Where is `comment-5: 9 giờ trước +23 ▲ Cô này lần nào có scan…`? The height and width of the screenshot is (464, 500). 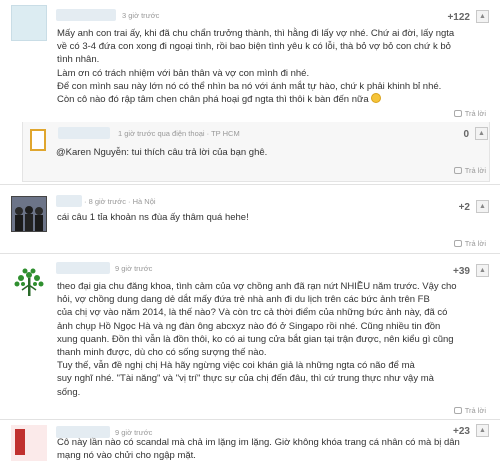
comment-5: 9 giờ trước +23 ▲ Cô này lần nào có scan… is located at coordinates (250, 441).